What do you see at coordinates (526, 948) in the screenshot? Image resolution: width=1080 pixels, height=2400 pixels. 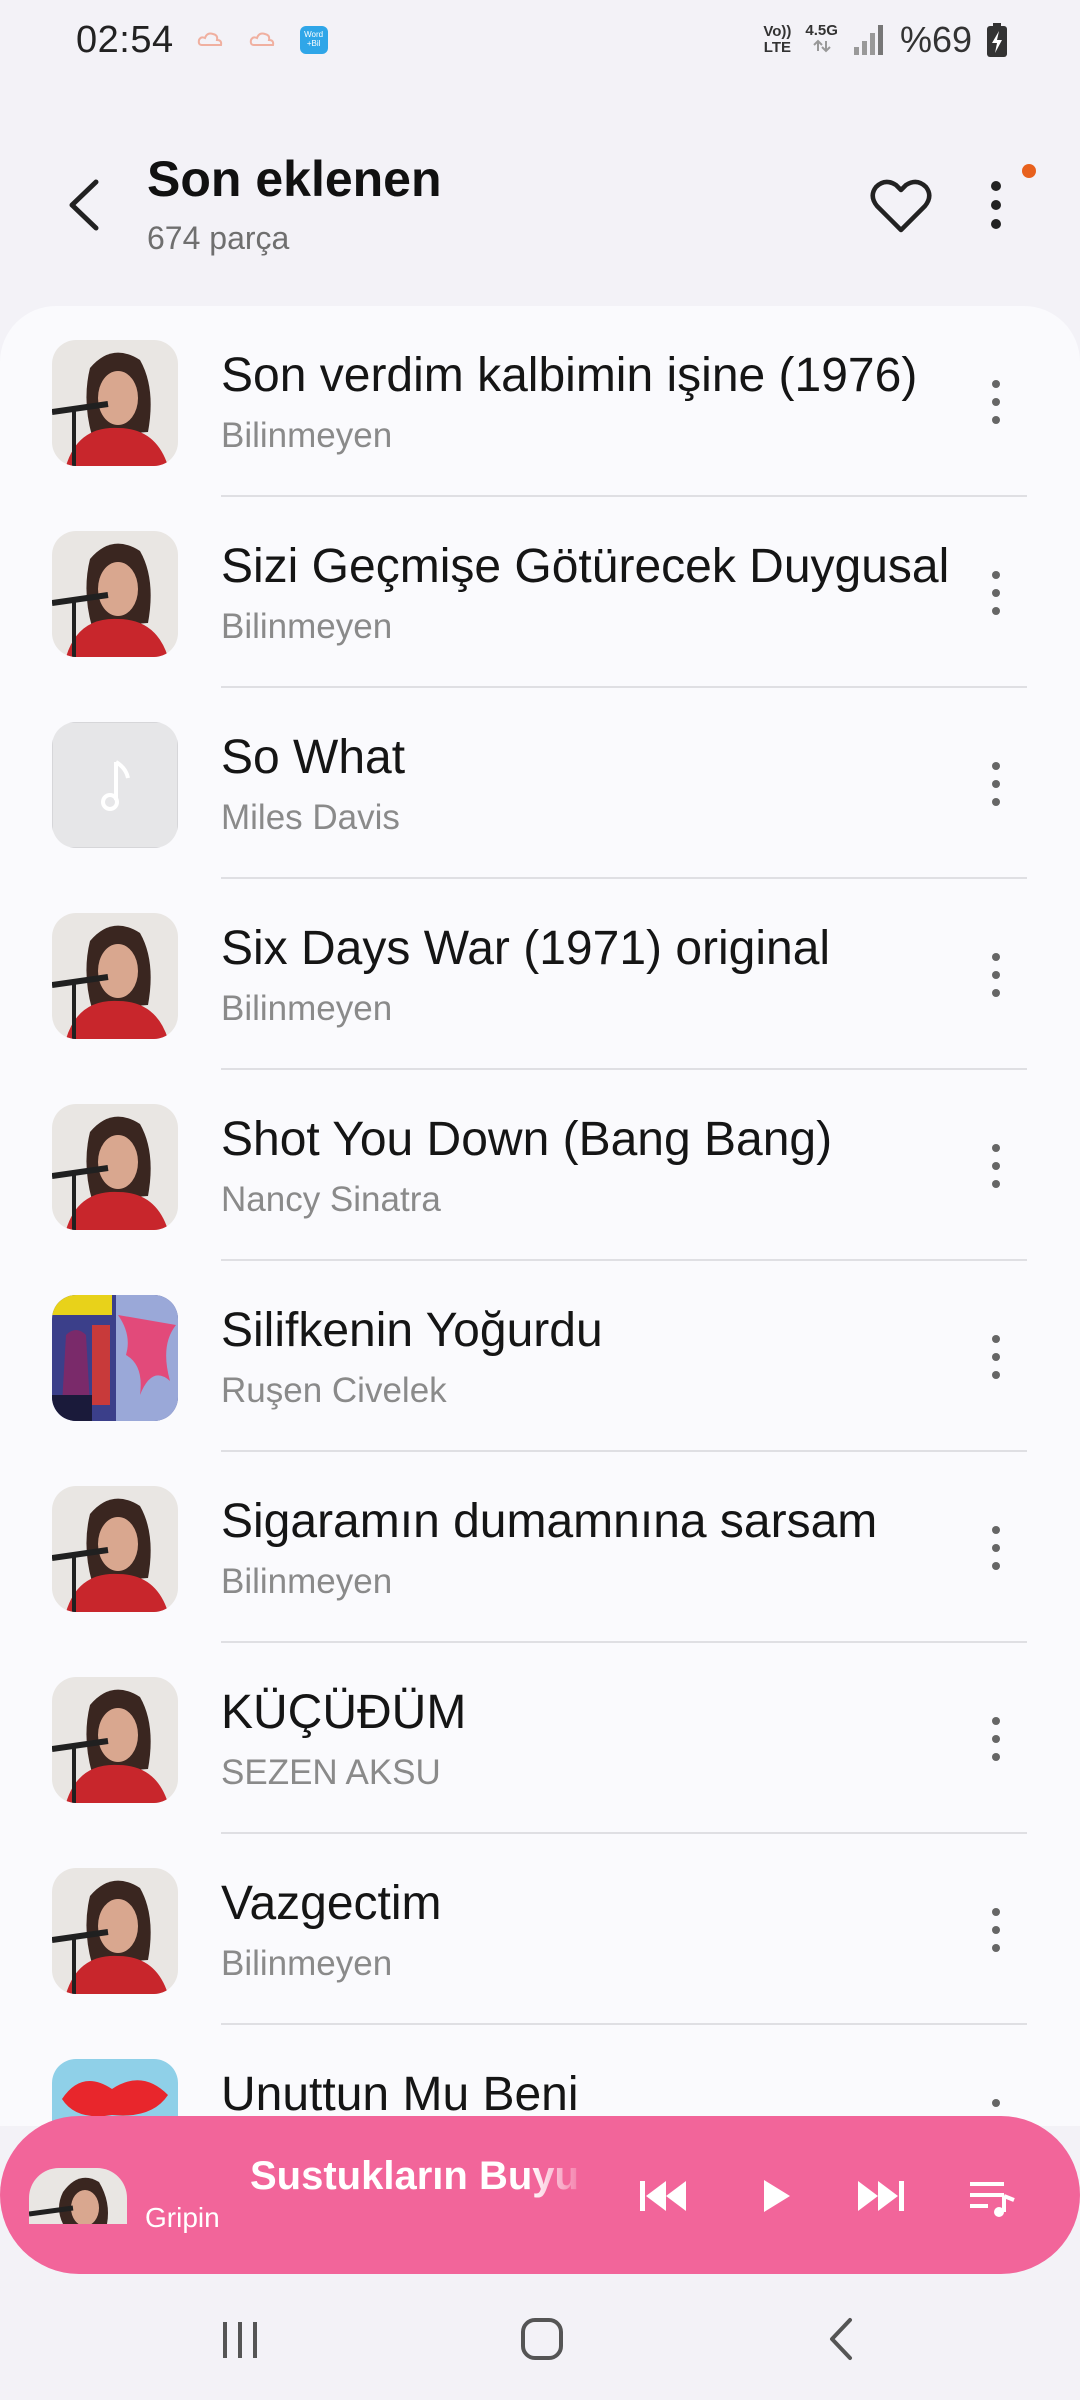 I see `track-title: Six Days War (1971) original` at bounding box center [526, 948].